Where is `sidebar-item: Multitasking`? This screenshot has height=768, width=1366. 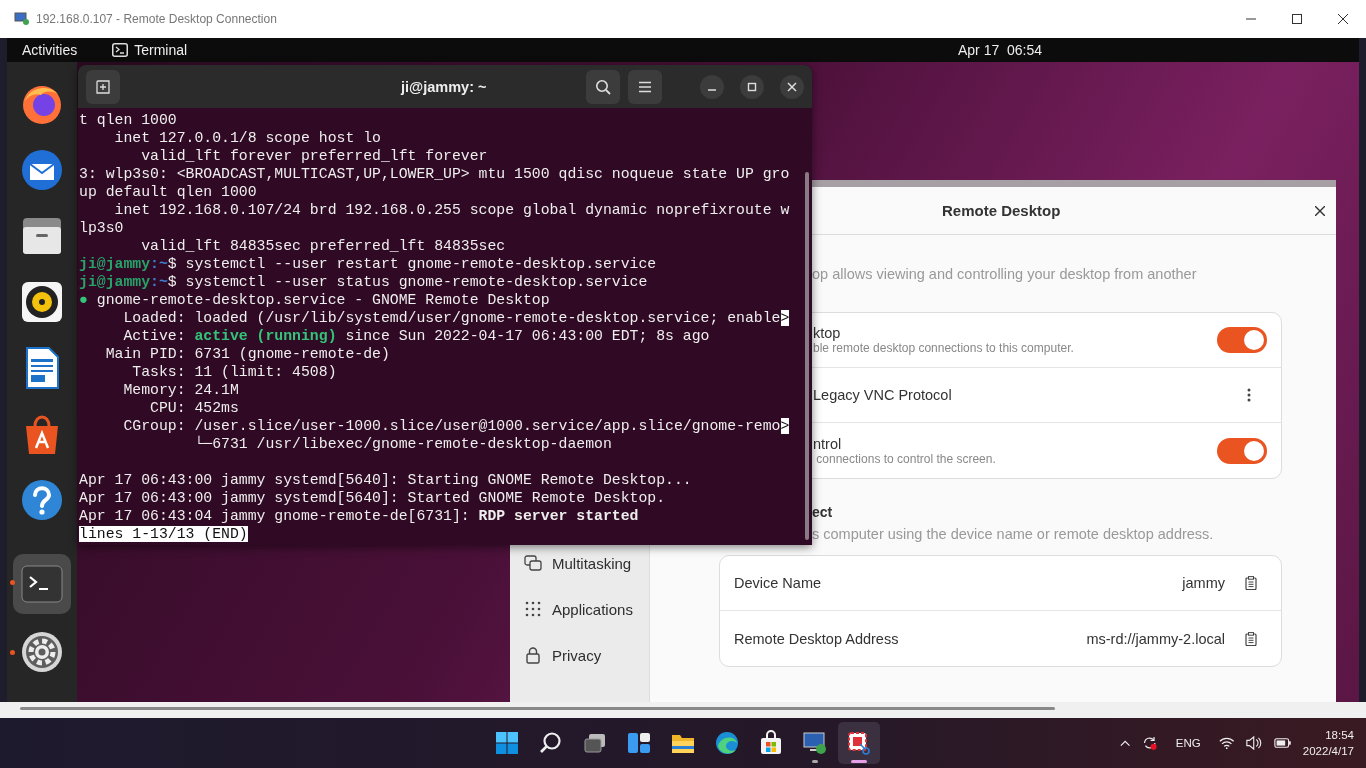 sidebar-item: Multitasking is located at coordinates (579, 563).